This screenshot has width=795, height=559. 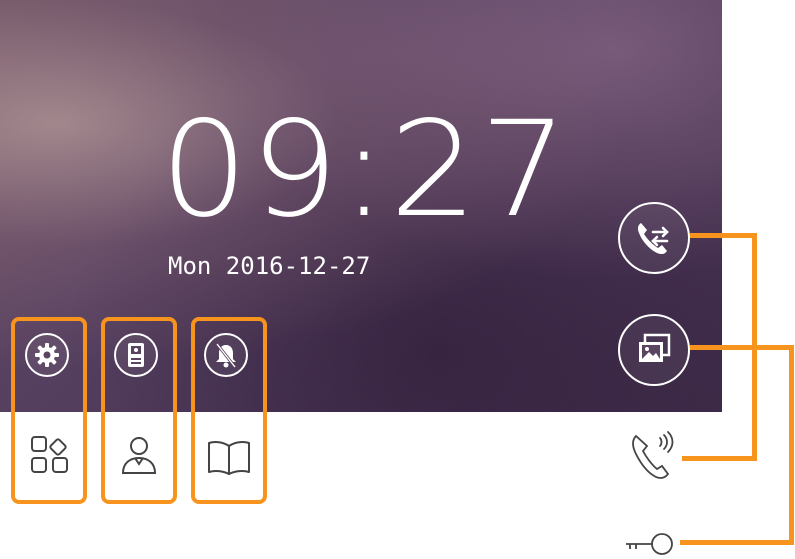 I want to click on intercom-button, so click(x=654, y=238).